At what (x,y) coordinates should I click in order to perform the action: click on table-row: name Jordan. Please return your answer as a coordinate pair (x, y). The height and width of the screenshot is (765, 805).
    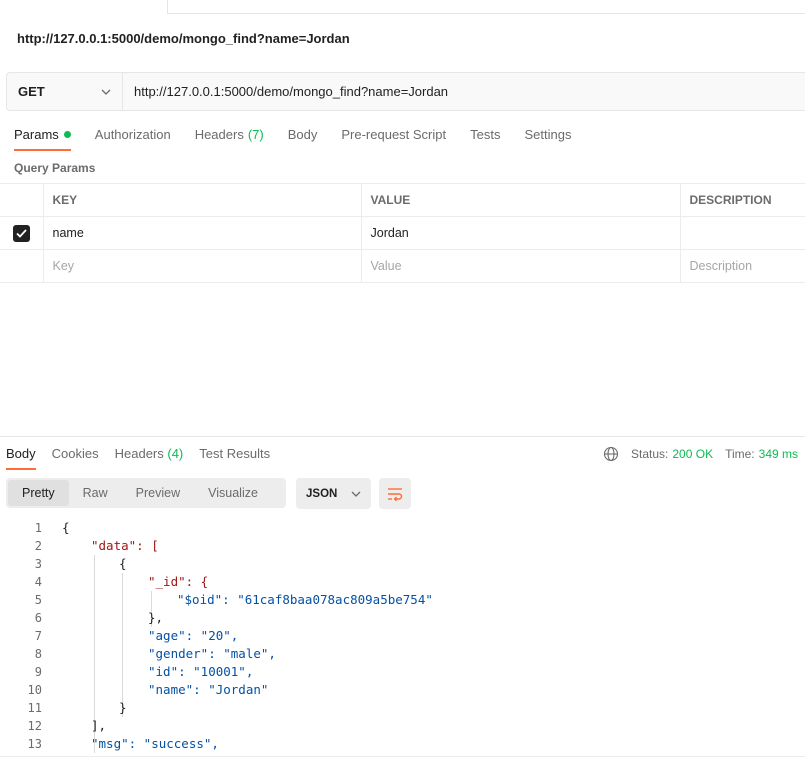
    Looking at the image, I should click on (402, 233).